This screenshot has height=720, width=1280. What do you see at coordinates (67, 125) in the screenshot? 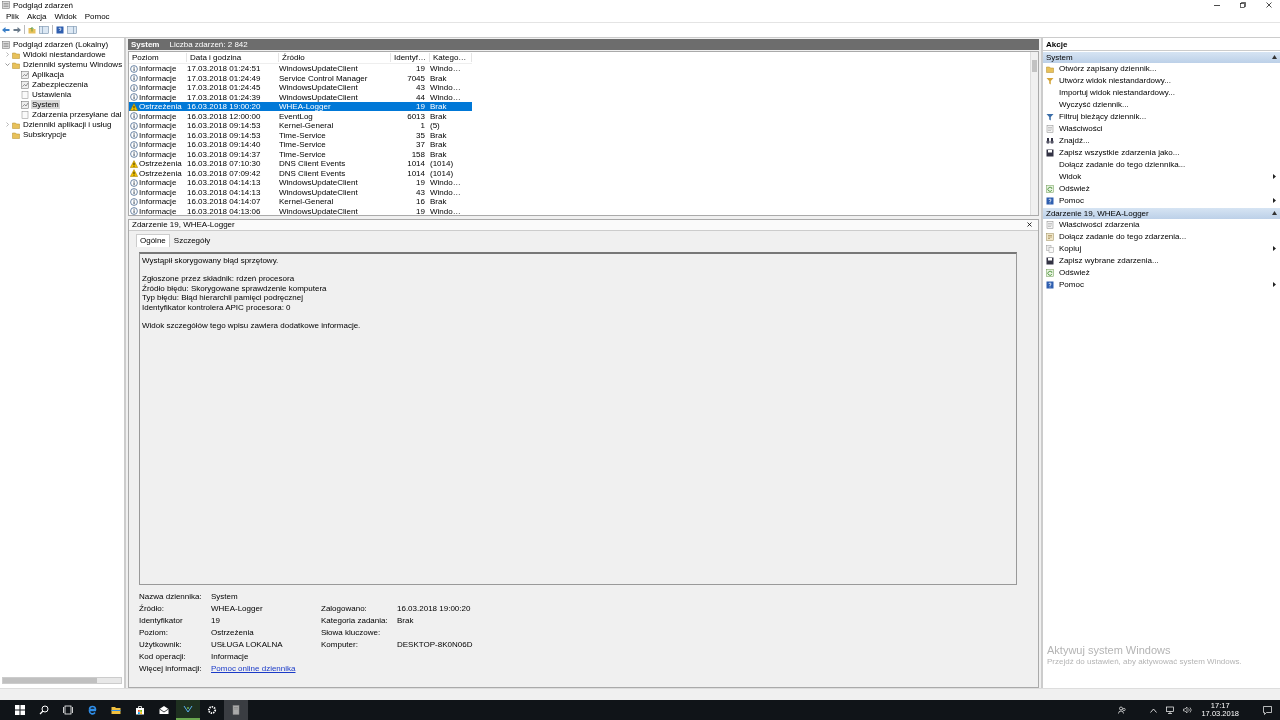
I see `tree-item: Dzienniki aplikacji i usług` at bounding box center [67, 125].